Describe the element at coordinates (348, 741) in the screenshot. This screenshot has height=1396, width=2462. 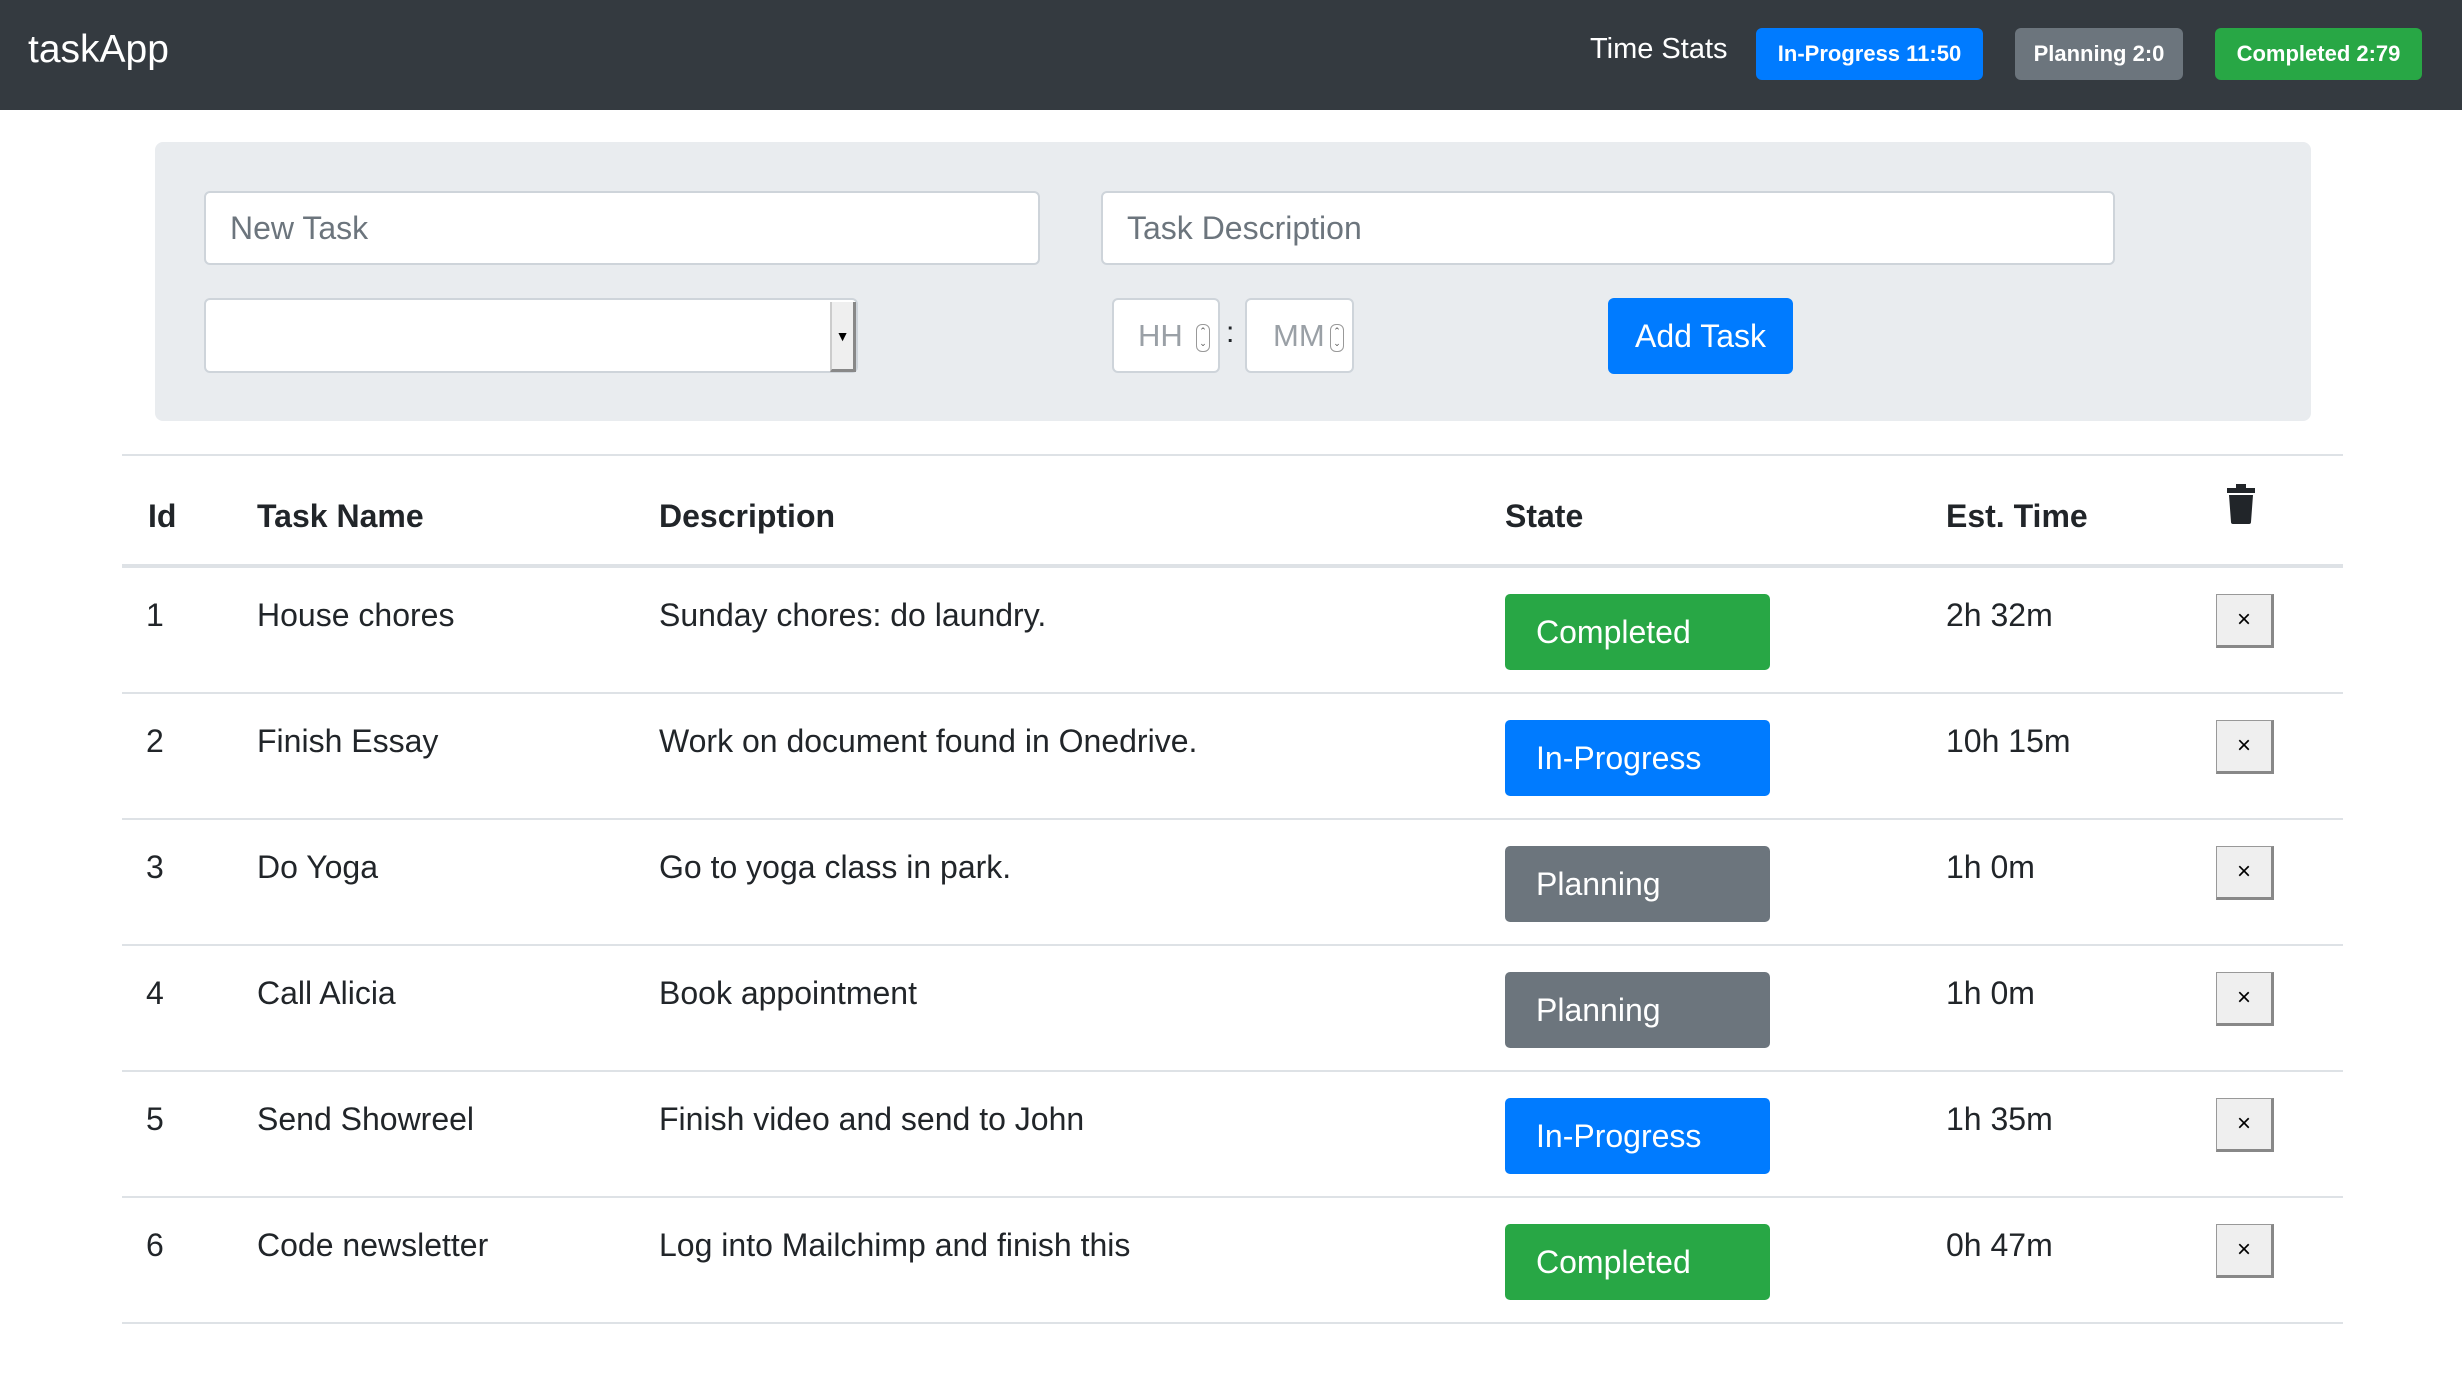
I see `task-name: Finish Essay` at that location.